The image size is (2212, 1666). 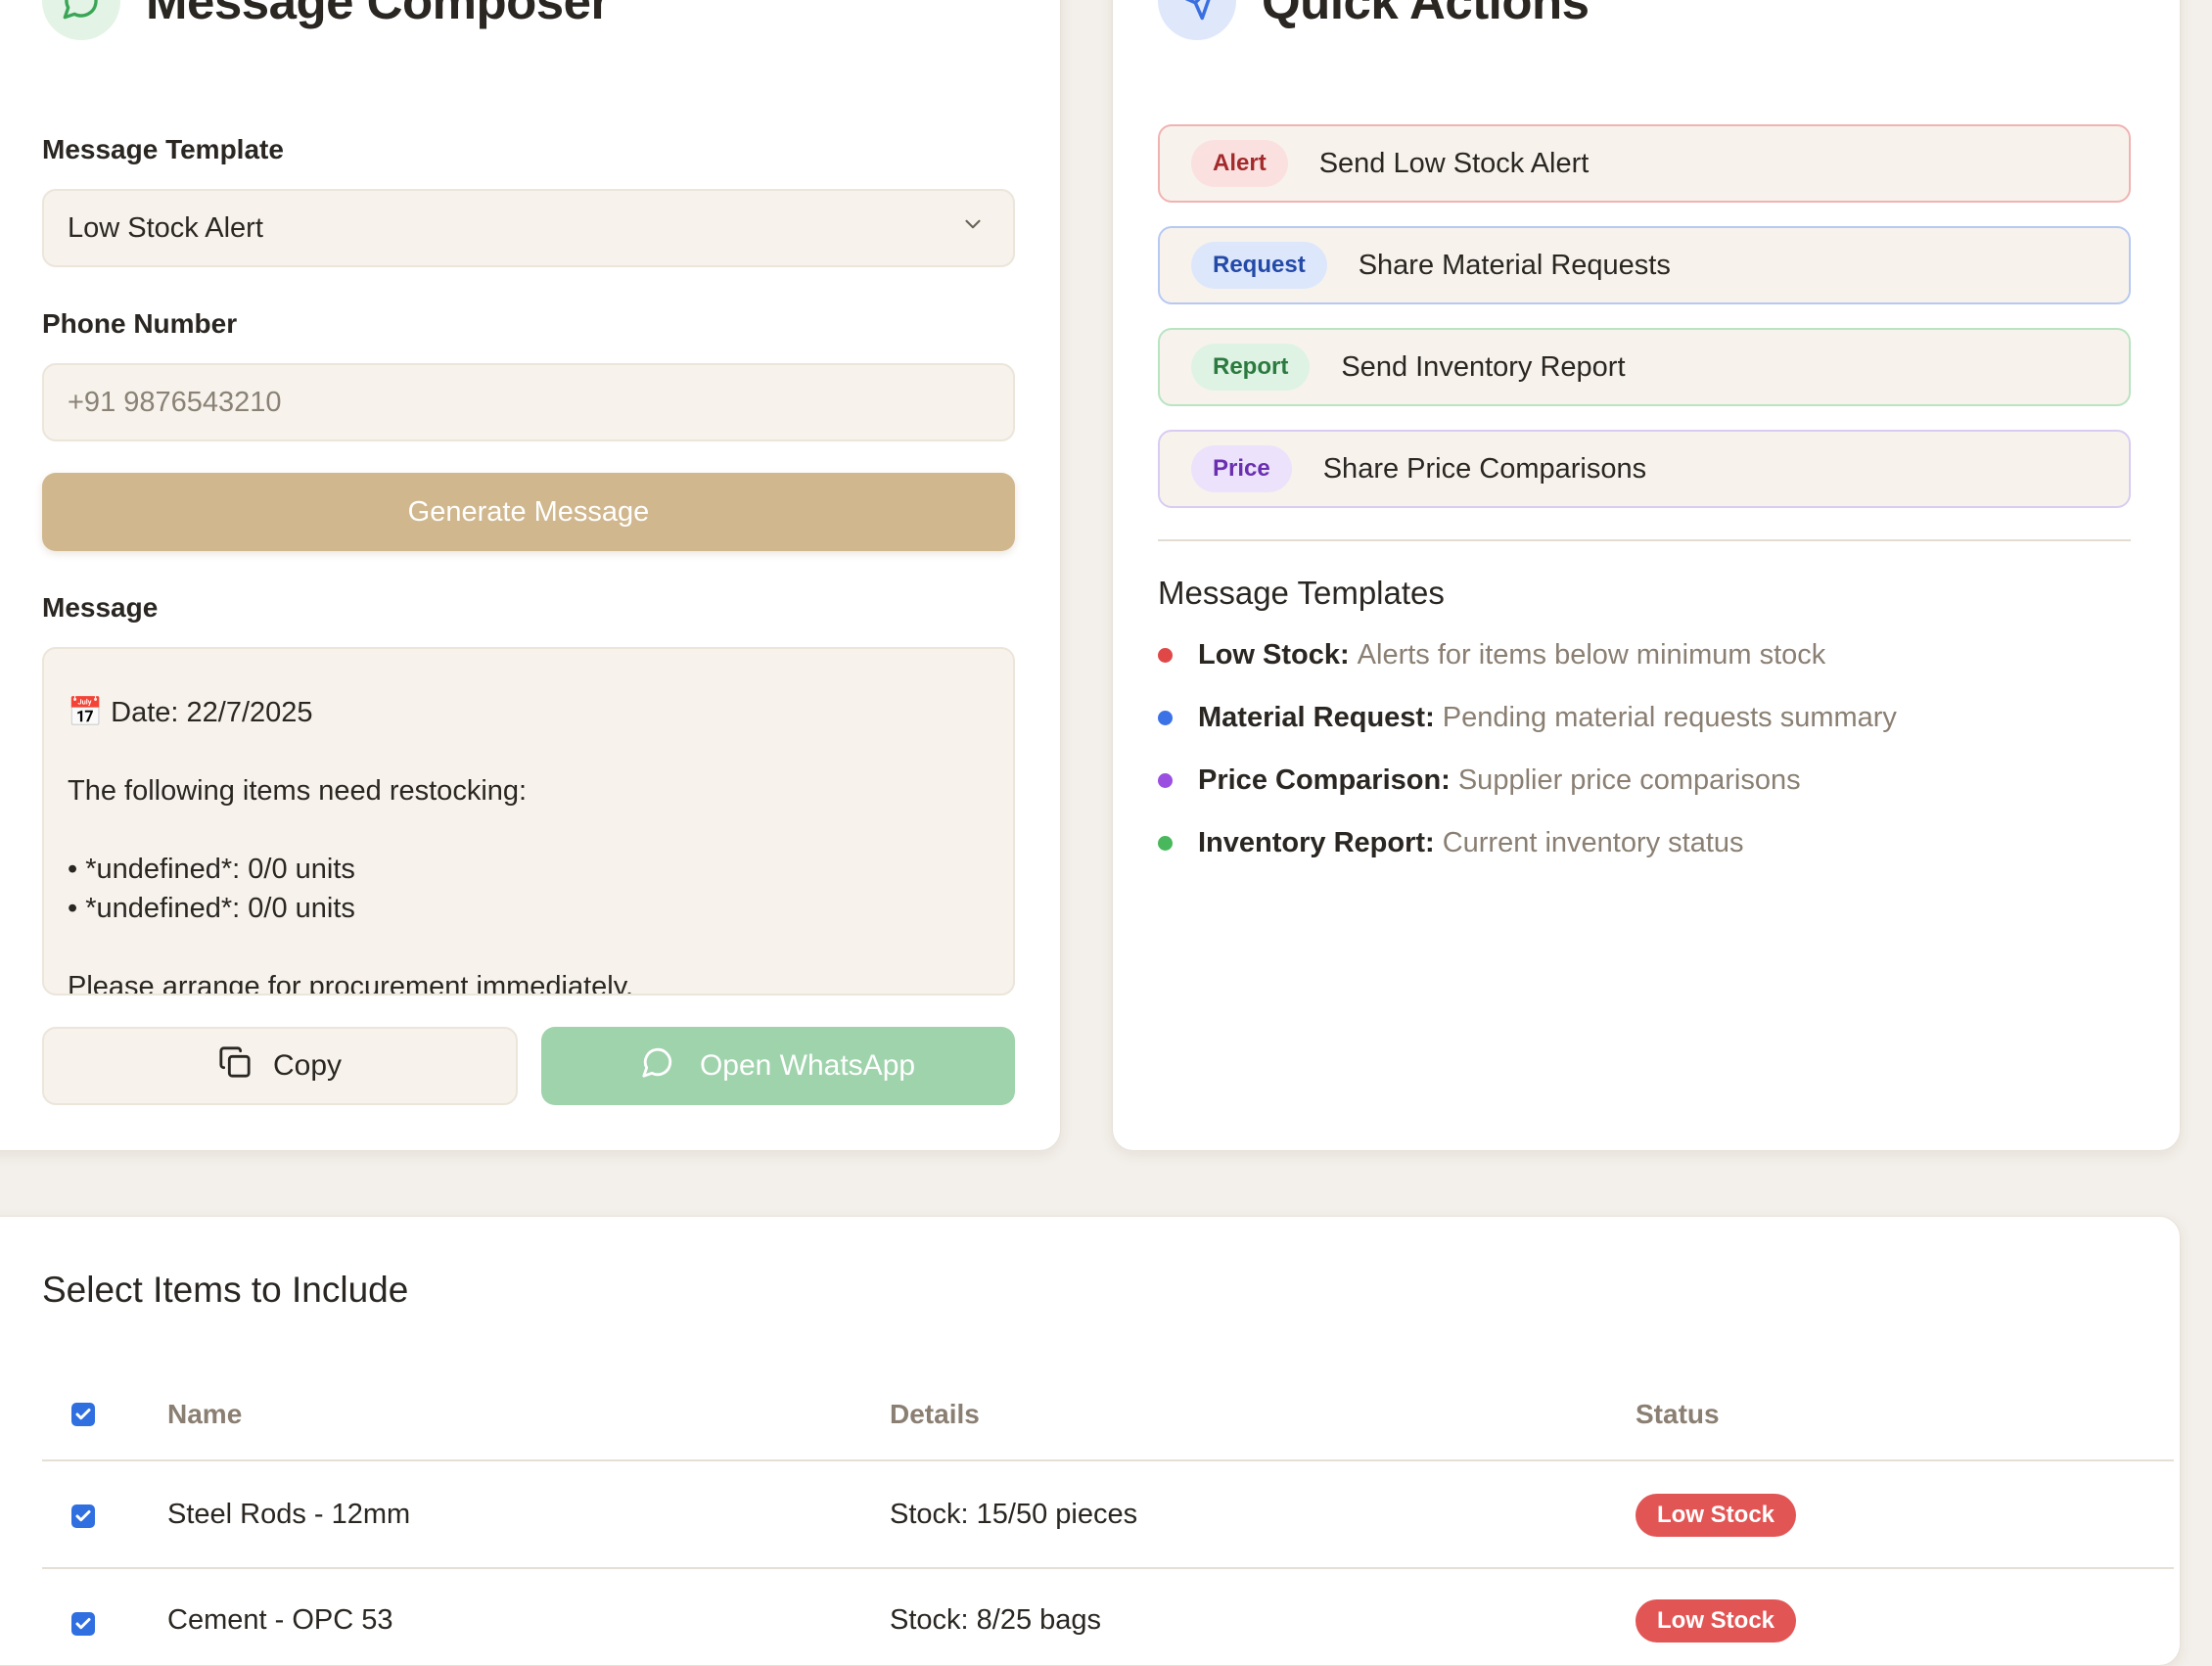 What do you see at coordinates (528, 512) in the screenshot?
I see `generate-message-button: Generate Message` at bounding box center [528, 512].